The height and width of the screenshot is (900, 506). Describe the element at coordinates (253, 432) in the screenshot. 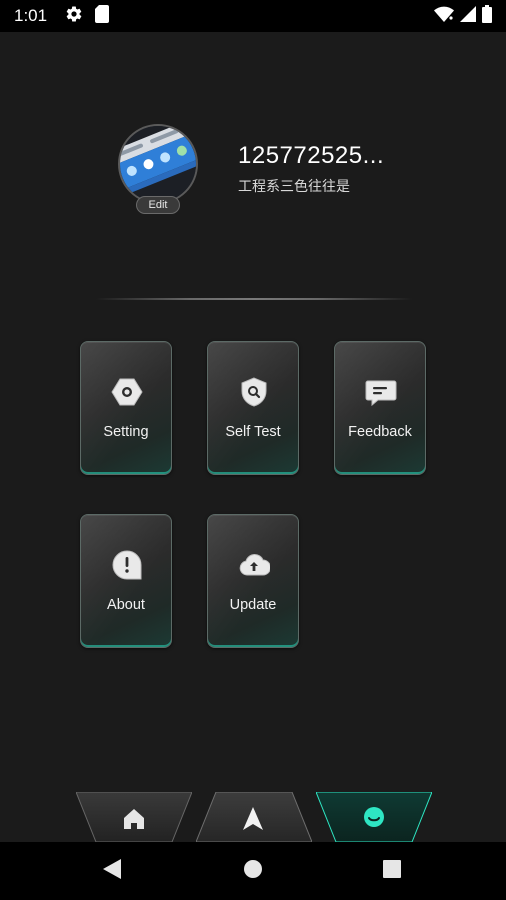

I see `tile-self-test-label: Self Test` at that location.